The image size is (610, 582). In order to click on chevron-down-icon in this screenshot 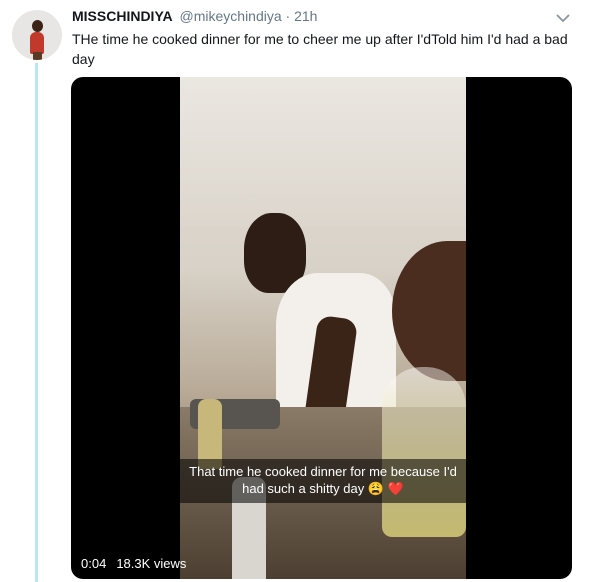, I will do `click(563, 18)`.